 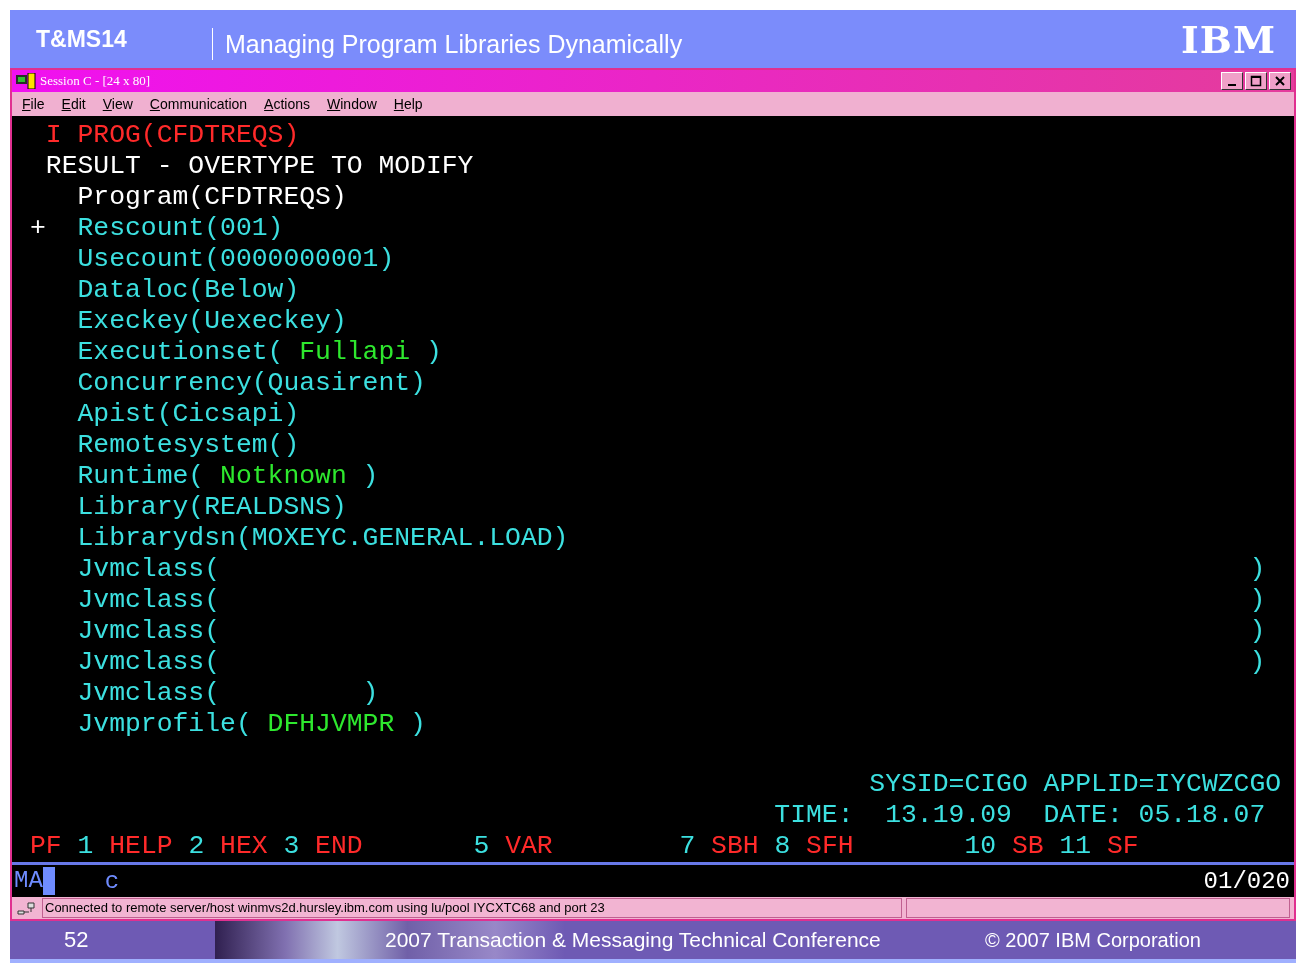 I want to click on close-button, so click(x=1280, y=81).